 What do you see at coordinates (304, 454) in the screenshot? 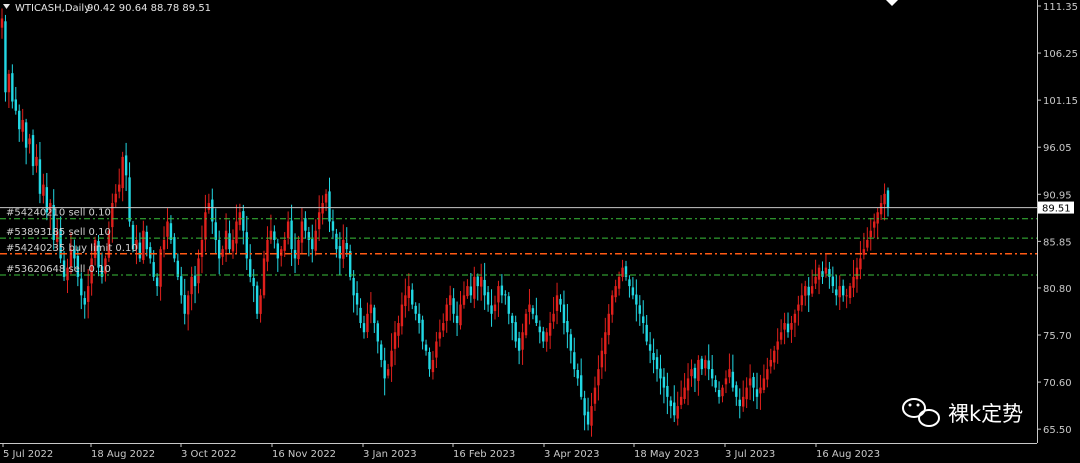
I see `x-tick-label: 16 Nov 2022` at bounding box center [304, 454].